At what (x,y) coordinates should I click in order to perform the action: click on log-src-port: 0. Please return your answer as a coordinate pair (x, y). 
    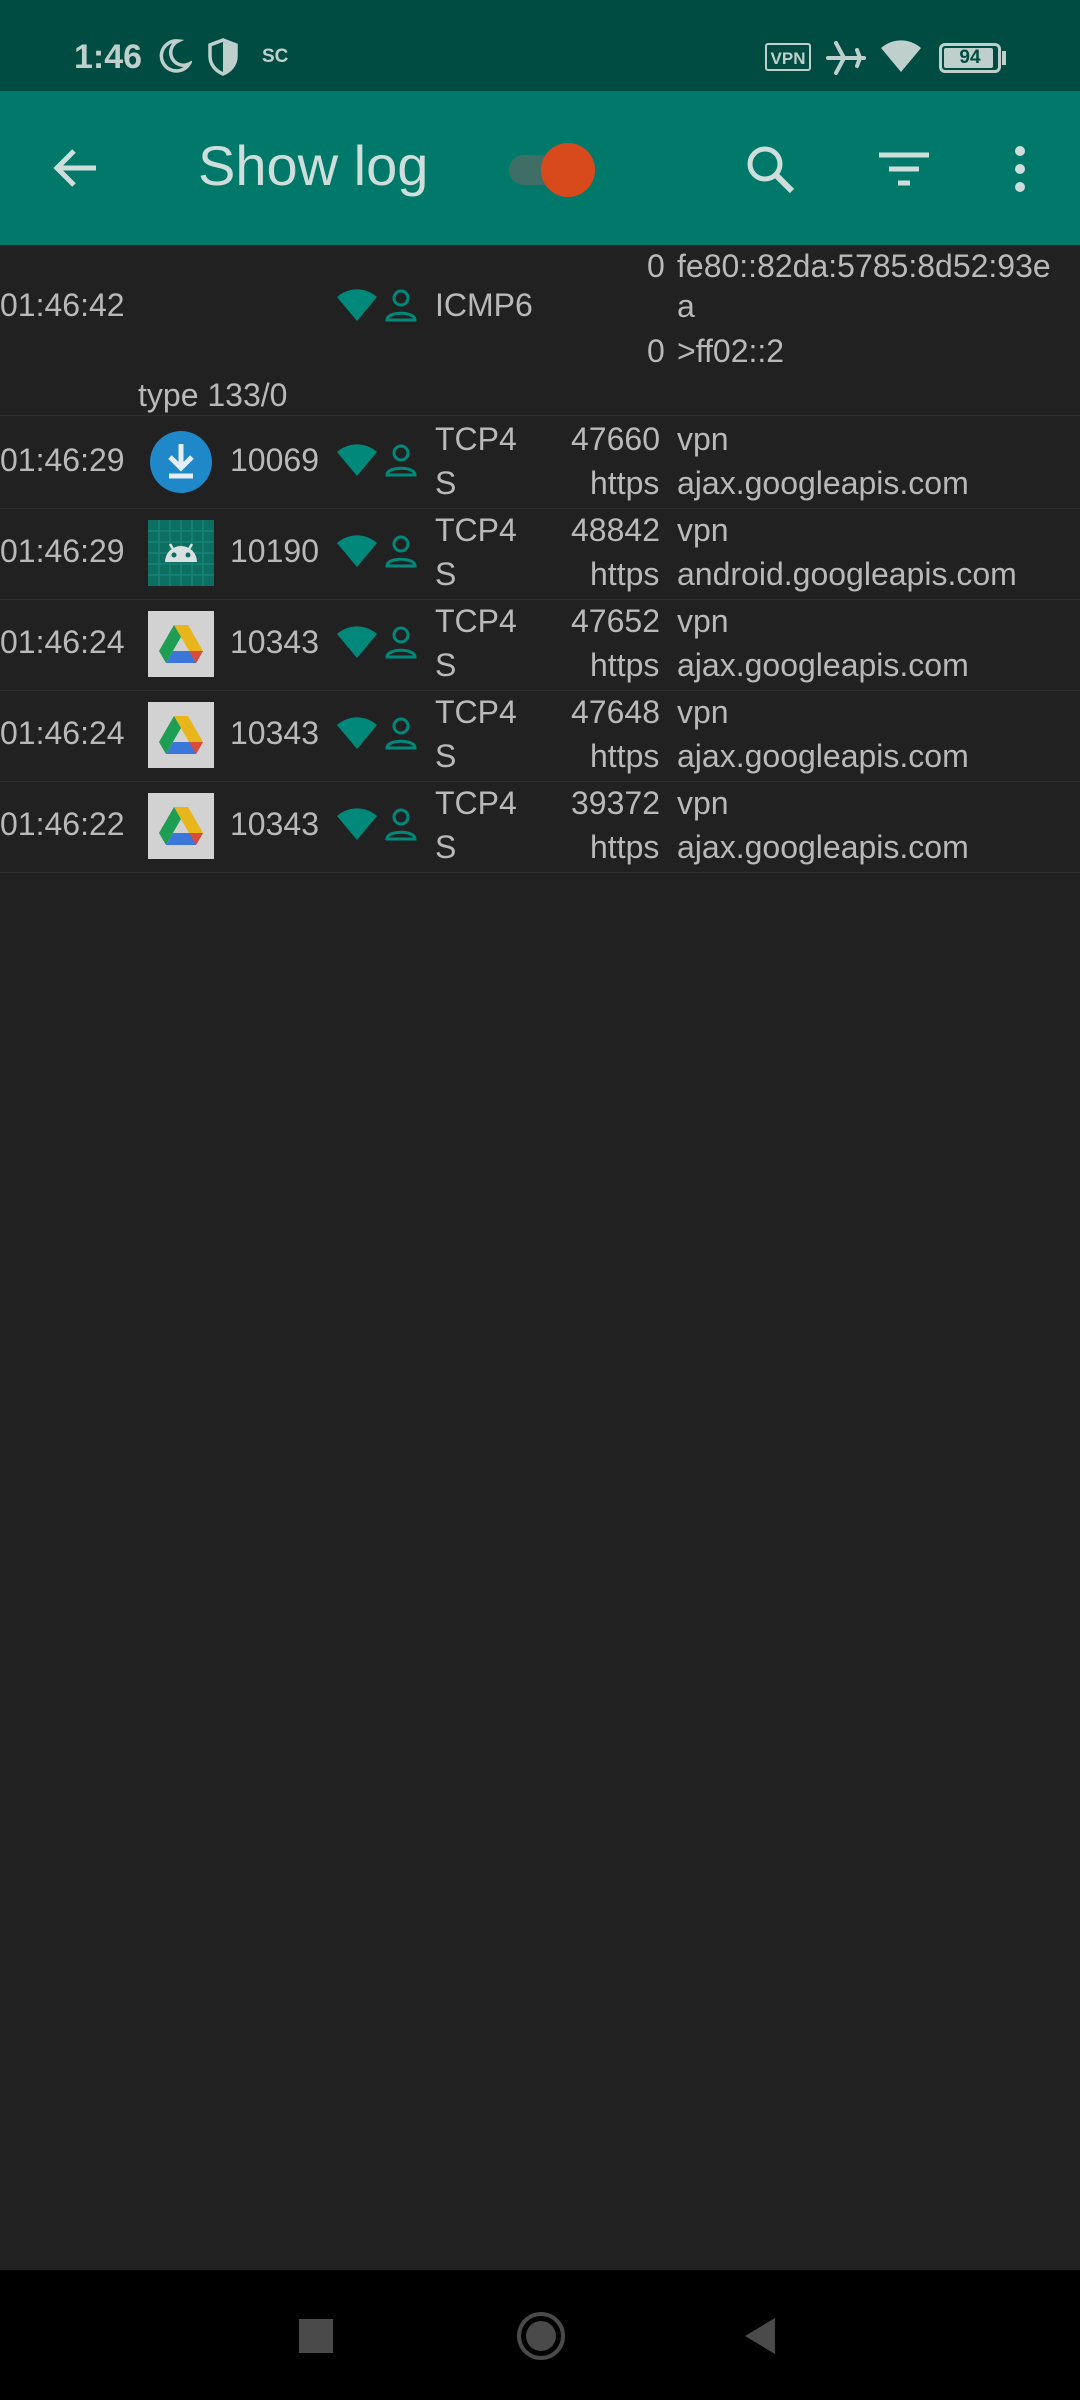
    Looking at the image, I should click on (656, 266).